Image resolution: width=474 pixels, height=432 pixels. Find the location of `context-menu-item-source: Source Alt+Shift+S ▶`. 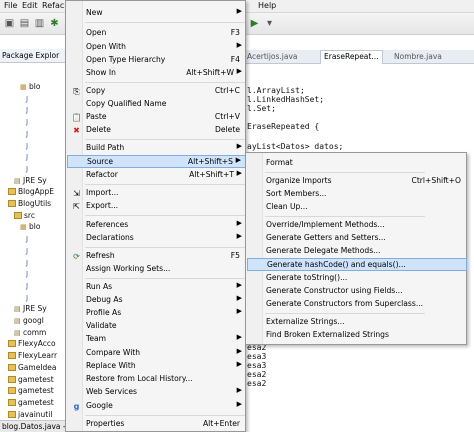

context-menu-item-source: Source Alt+Shift+S ▶ is located at coordinates (156, 161).